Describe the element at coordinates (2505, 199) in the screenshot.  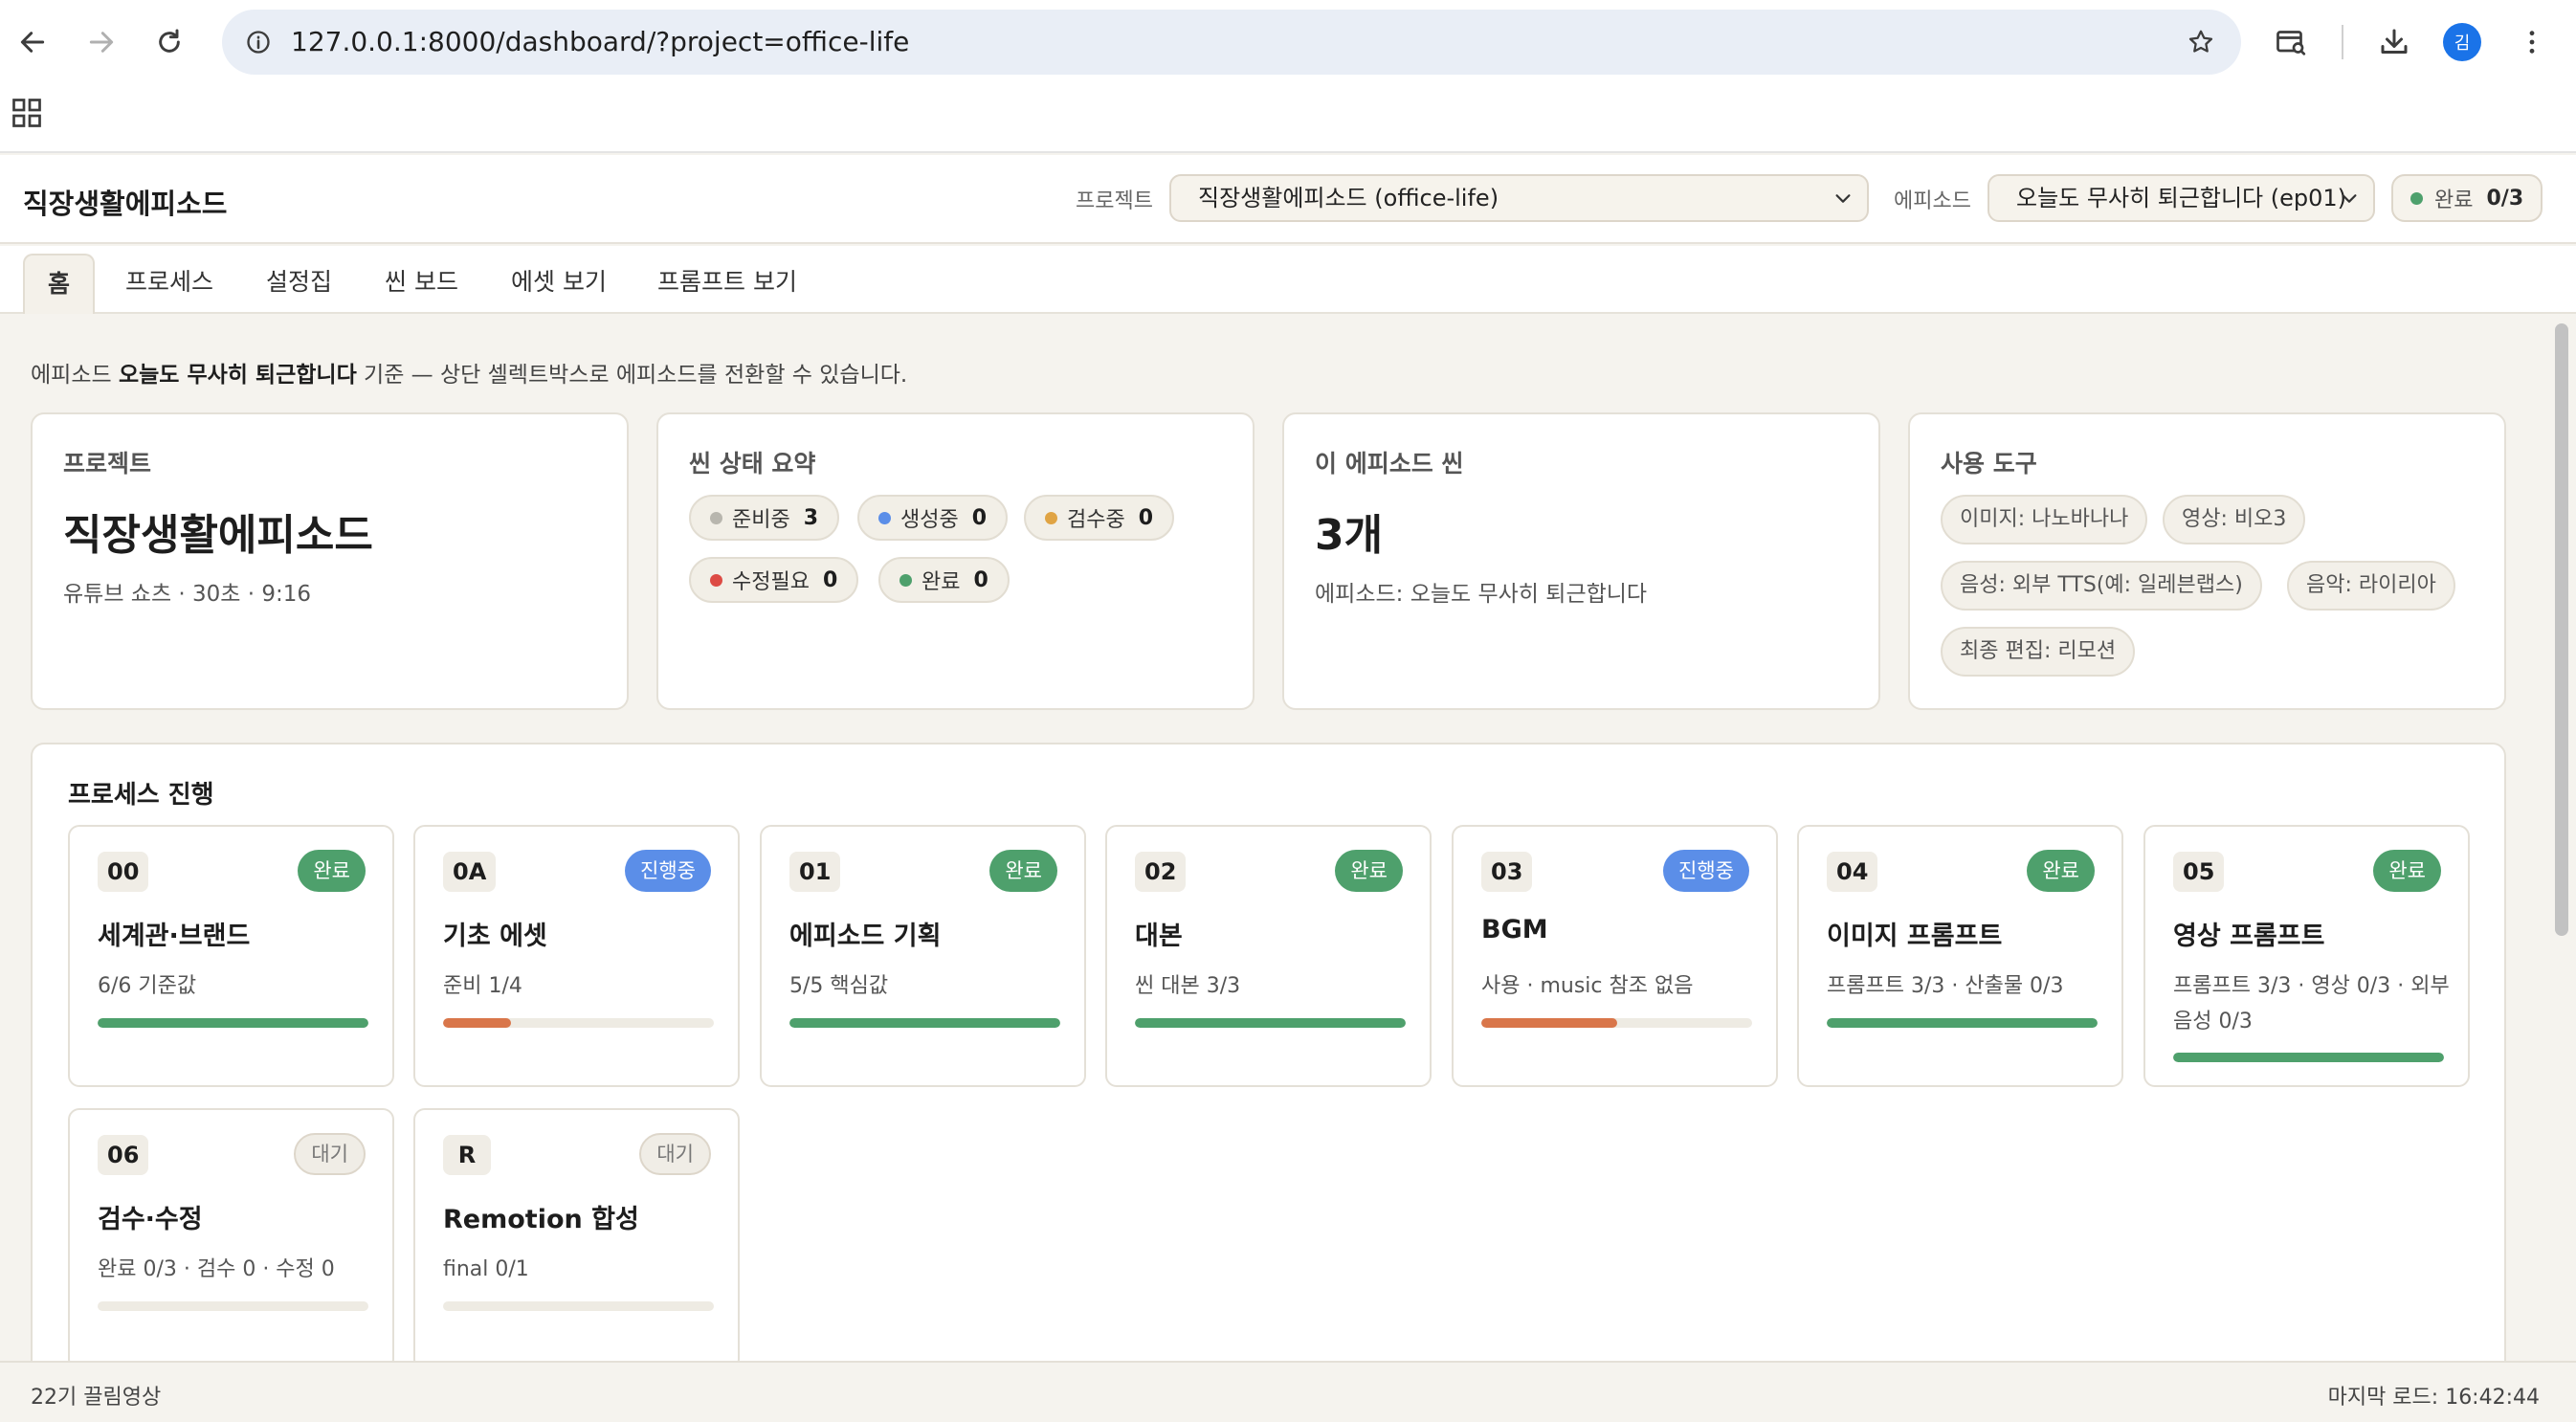
I see `done-count: 0/3` at that location.